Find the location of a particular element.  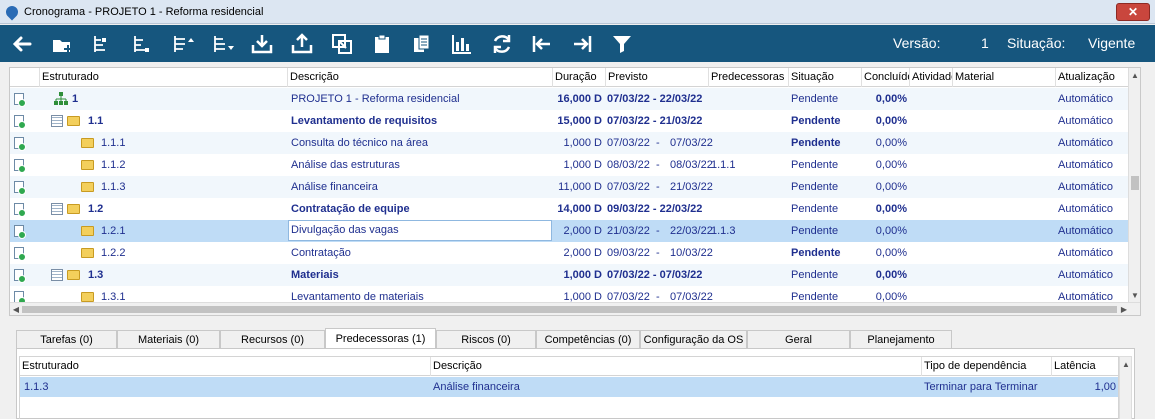

scroll-left-icon: ◀ is located at coordinates (16, 309).